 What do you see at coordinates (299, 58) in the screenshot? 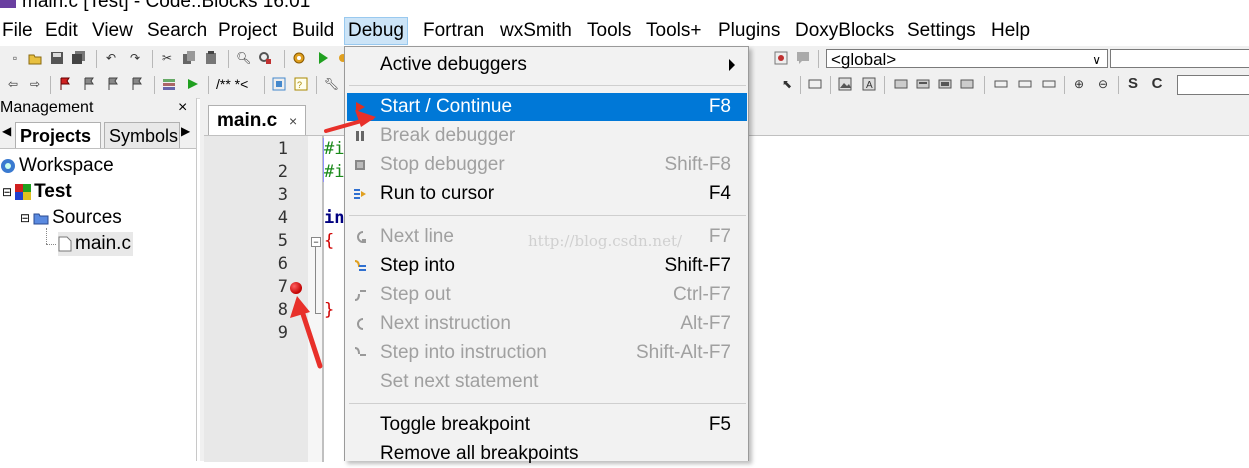
I see `build-gear-icon` at bounding box center [299, 58].